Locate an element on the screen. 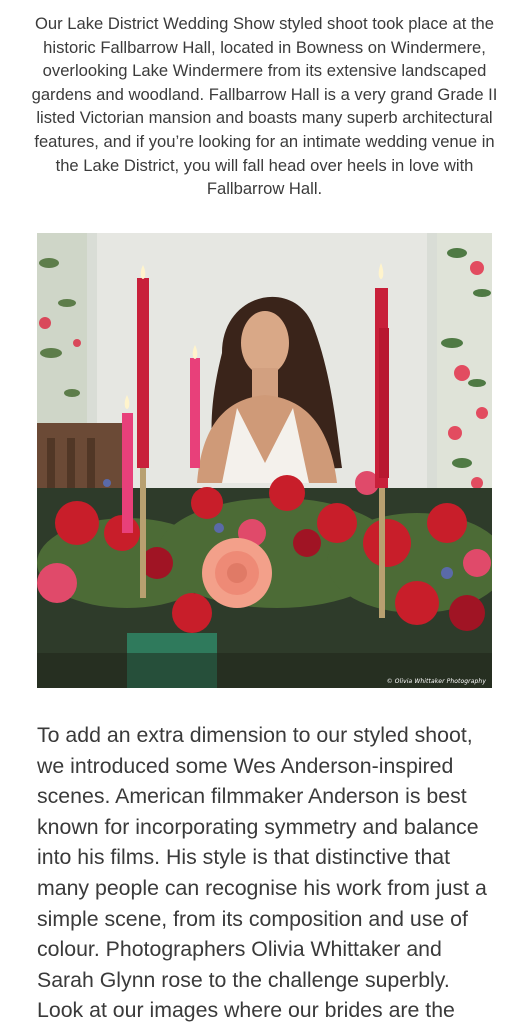 This screenshot has width=529, height=1026. photo-credit: © Olivia Whittaker Photography is located at coordinates (436, 681).